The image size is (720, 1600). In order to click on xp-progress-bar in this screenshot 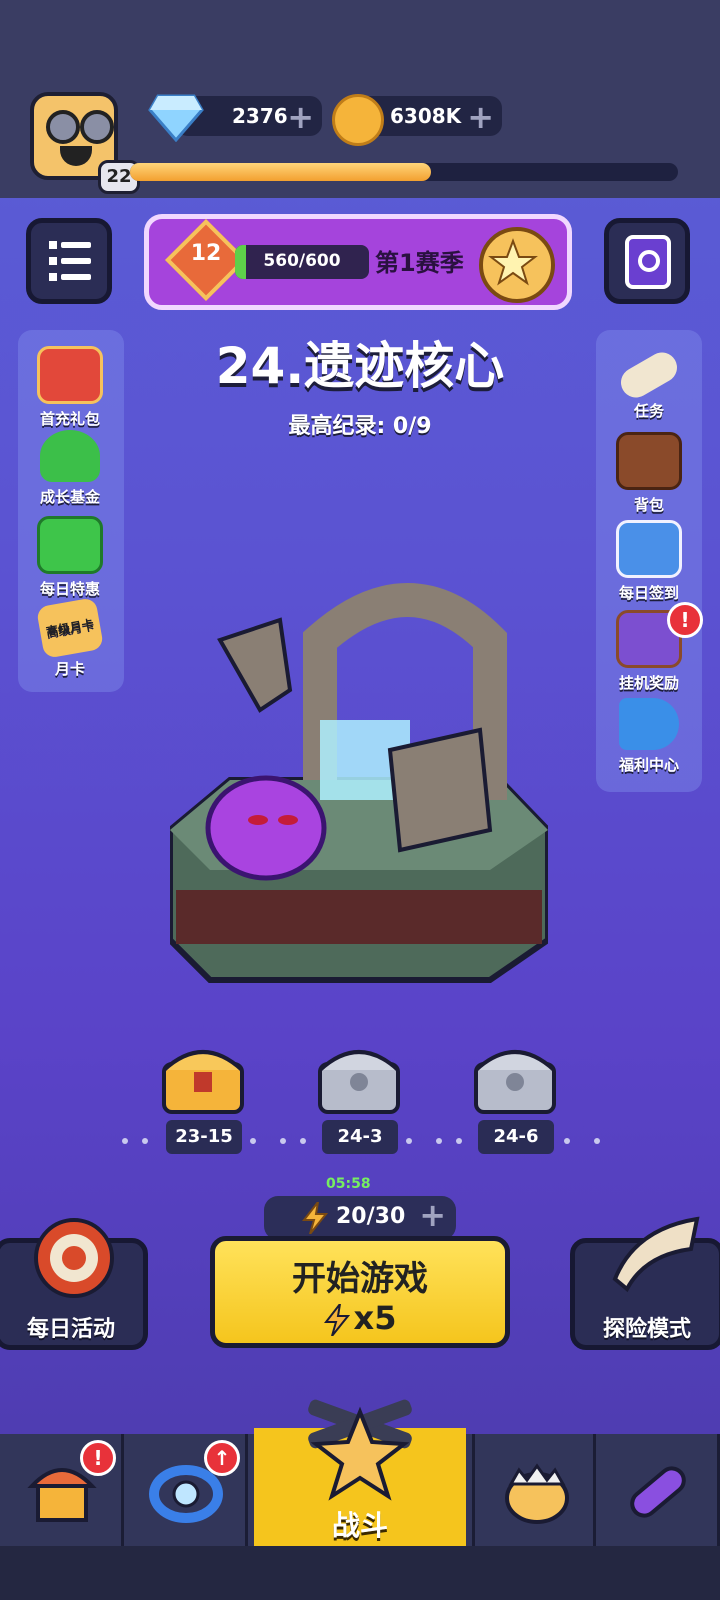, I will do `click(404, 172)`.